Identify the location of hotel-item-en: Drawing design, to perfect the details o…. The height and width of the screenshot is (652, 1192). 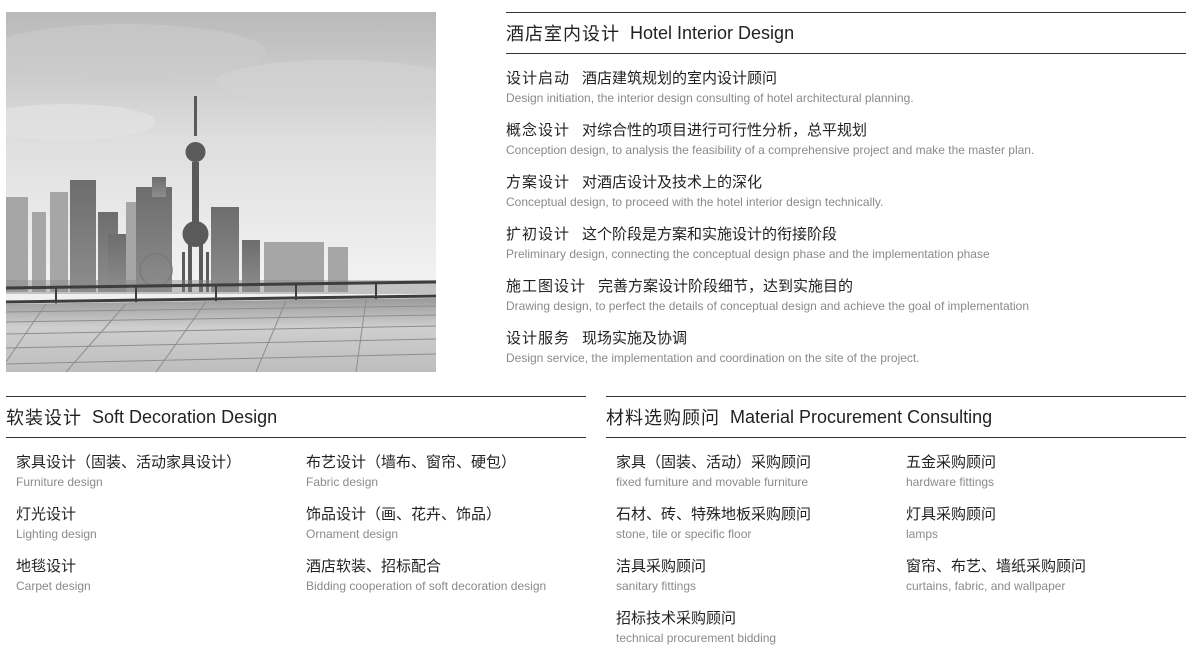
(767, 306).